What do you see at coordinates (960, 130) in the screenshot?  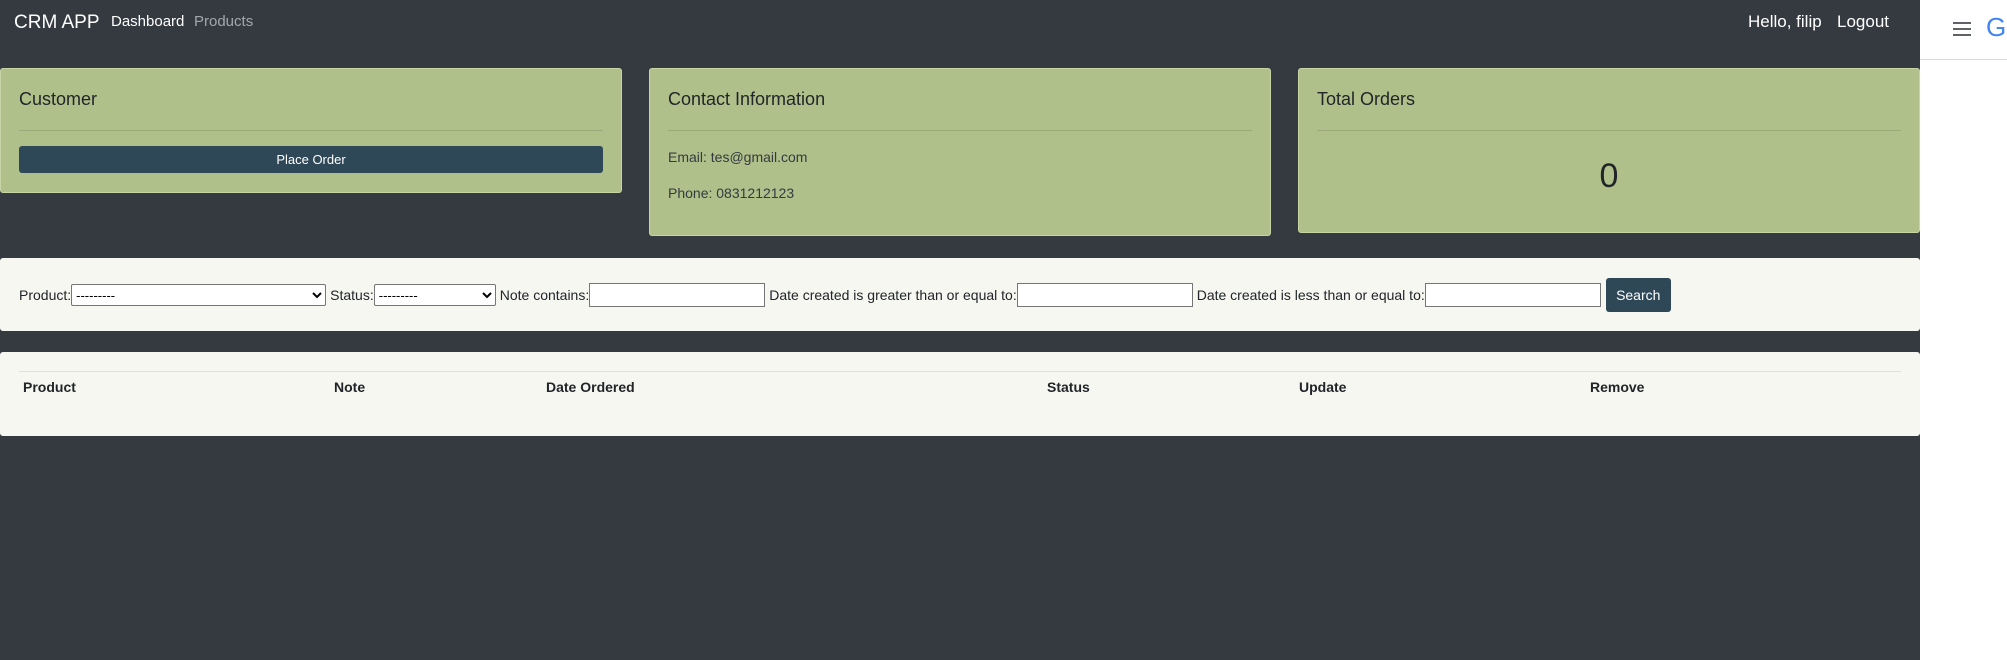 I see `contact-card-divider` at bounding box center [960, 130].